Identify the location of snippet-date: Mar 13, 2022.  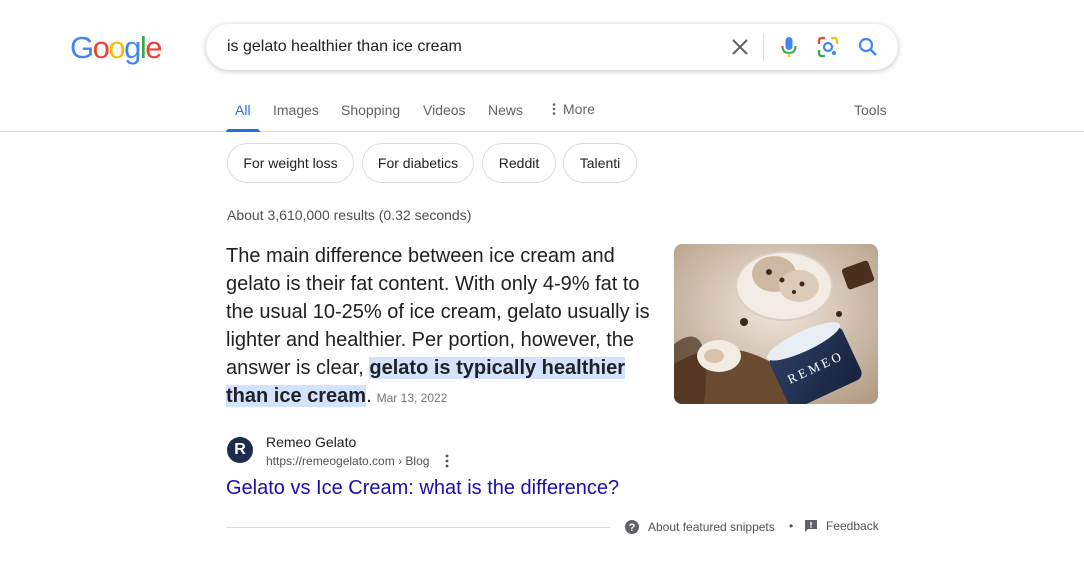
(412, 398).